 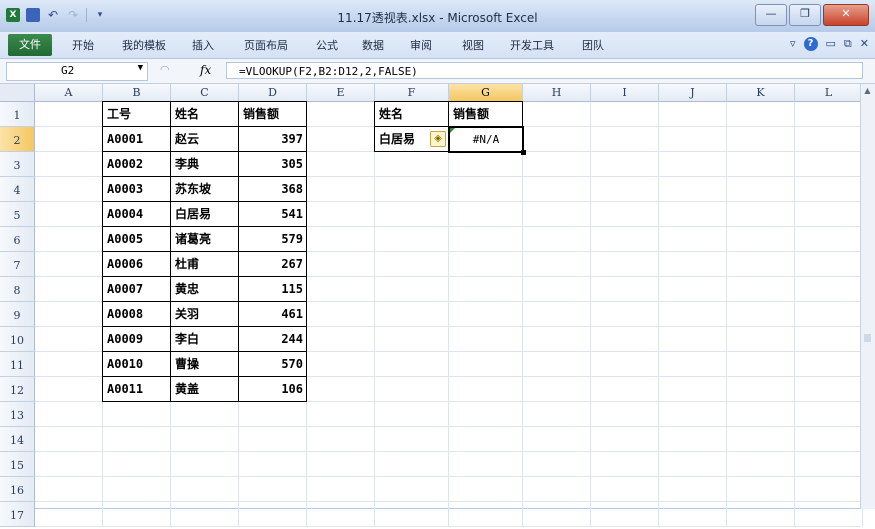 What do you see at coordinates (165, 69) in the screenshot?
I see `formula-expand-icon: ◠` at bounding box center [165, 69].